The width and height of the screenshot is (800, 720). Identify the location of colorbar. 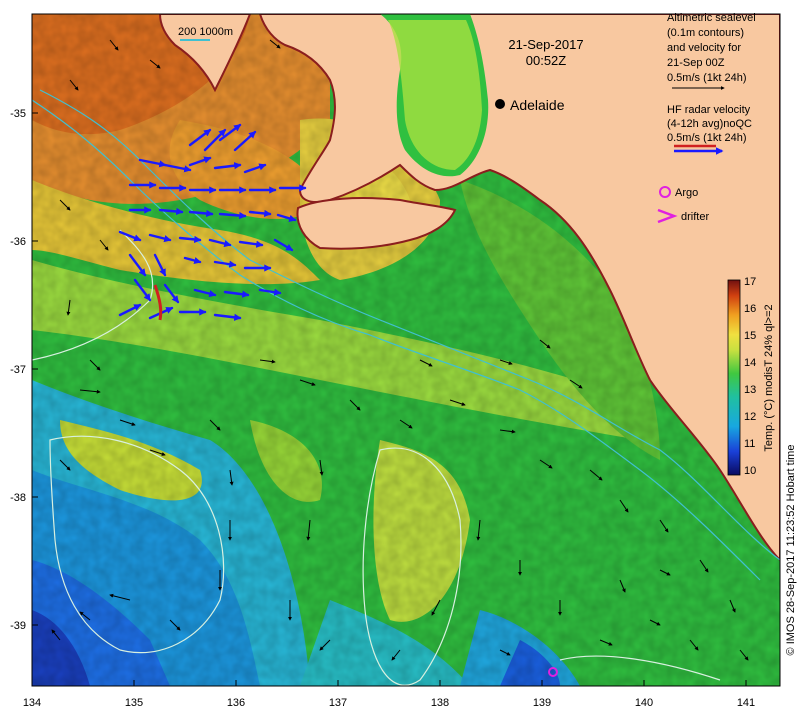
(734, 377).